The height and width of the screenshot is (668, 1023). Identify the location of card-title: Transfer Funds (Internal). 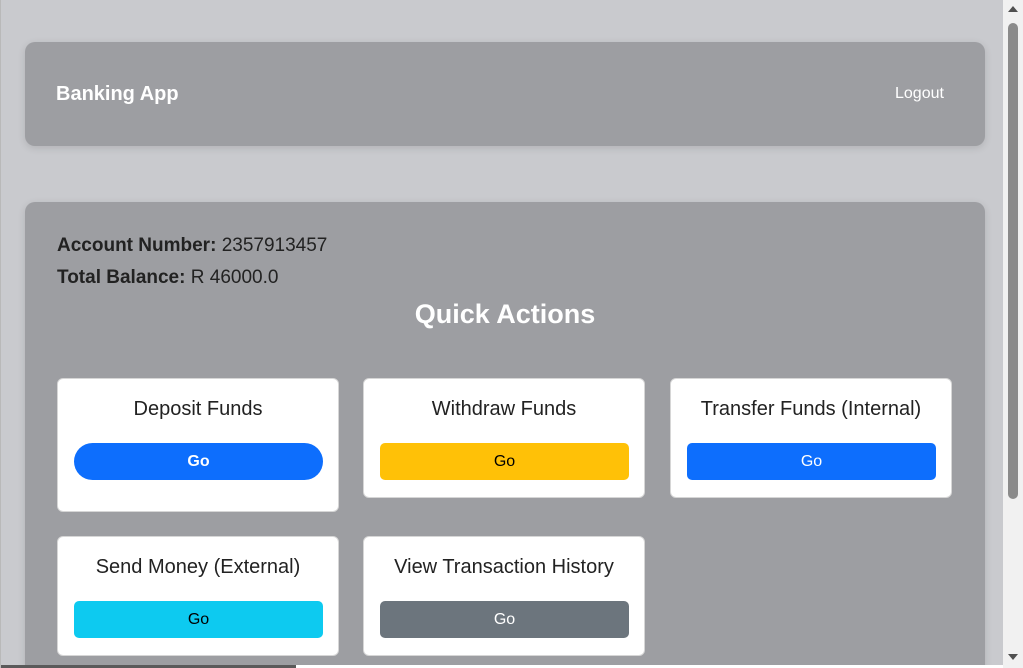
(811, 409).